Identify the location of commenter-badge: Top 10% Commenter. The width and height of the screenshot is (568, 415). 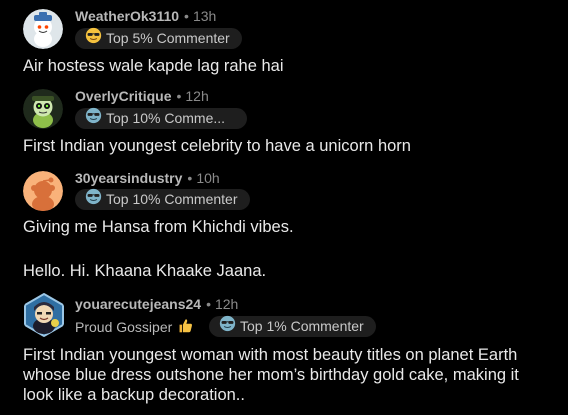
(162, 199).